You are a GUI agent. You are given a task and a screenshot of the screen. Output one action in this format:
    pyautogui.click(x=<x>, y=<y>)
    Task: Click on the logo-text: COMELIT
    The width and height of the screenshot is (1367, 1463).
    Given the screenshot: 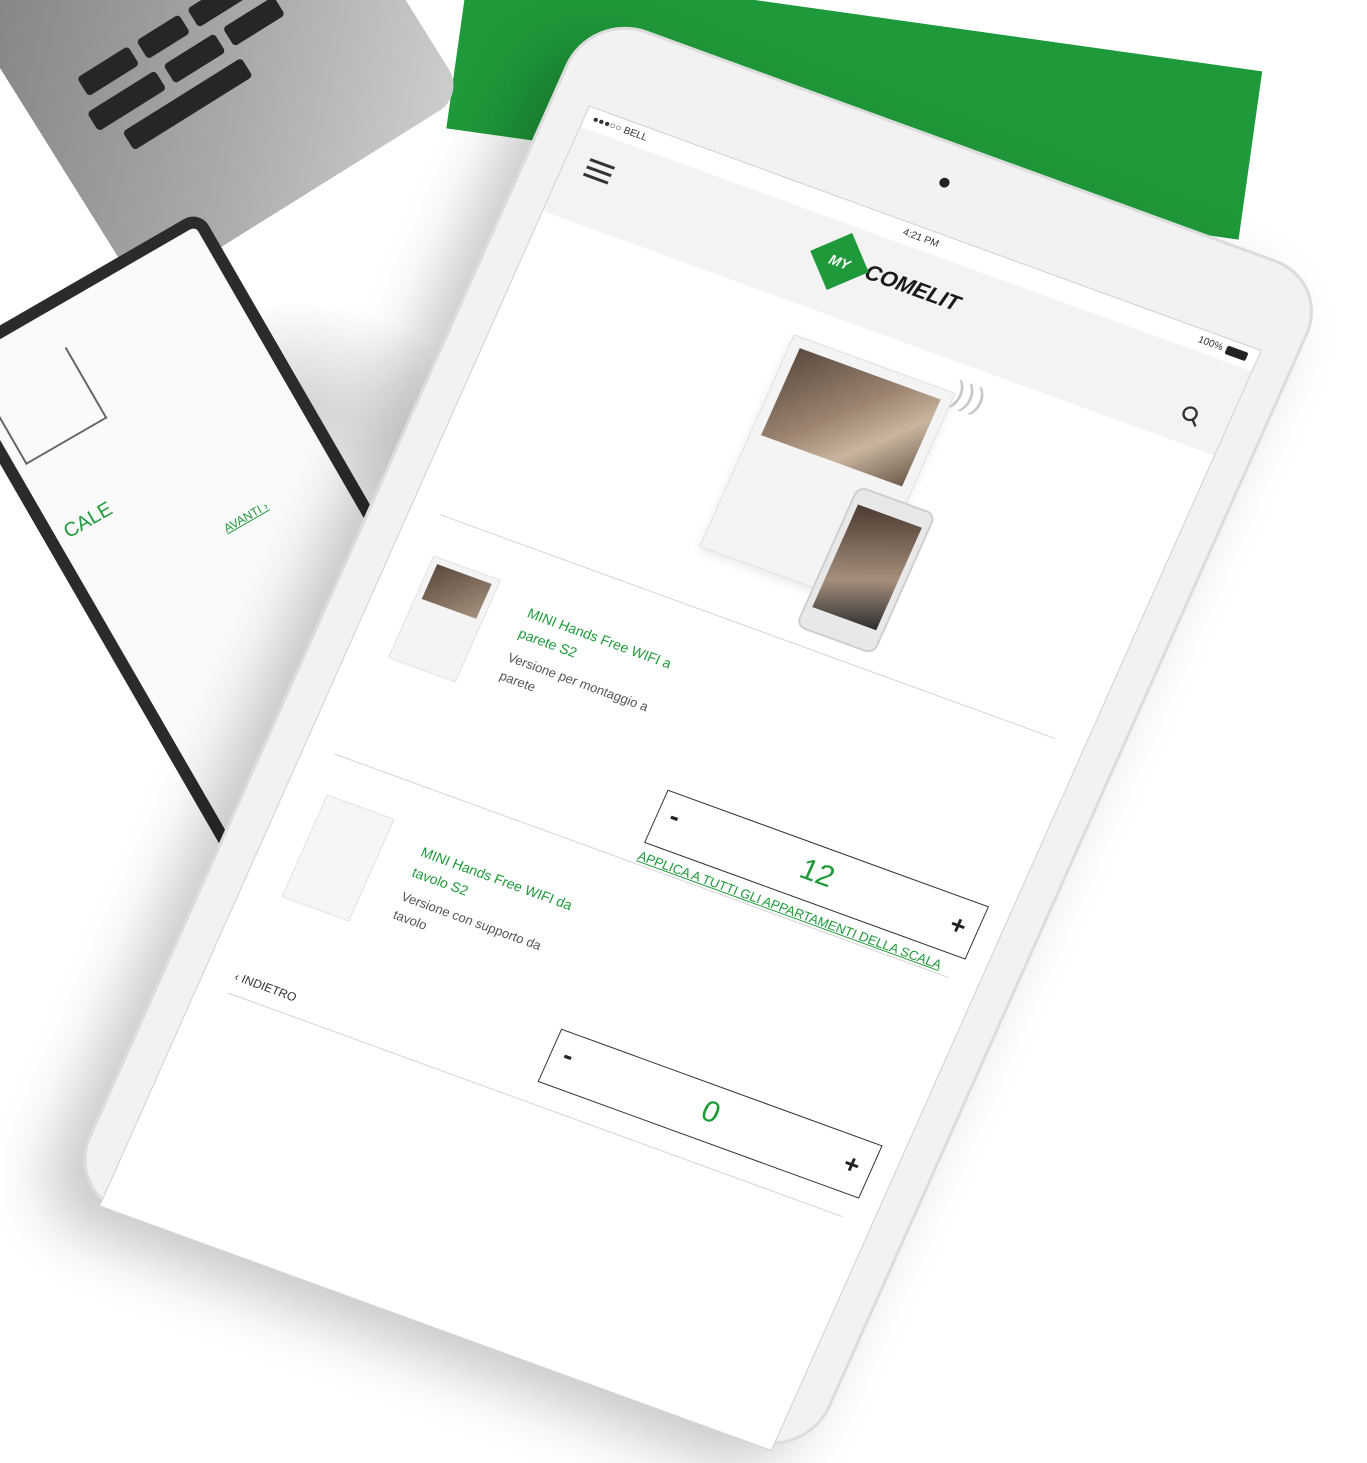 What is the action you would take?
    pyautogui.click(x=912, y=287)
    